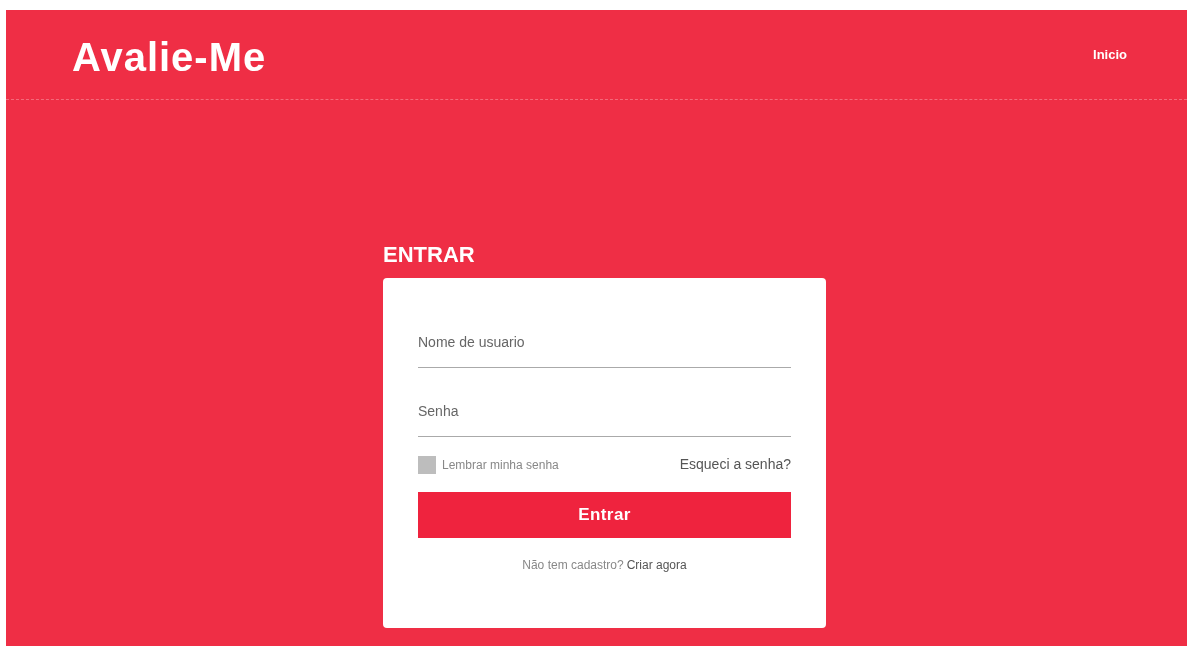 Image resolution: width=1193 pixels, height=646 pixels. I want to click on nav-link: Inicio, so click(1110, 54).